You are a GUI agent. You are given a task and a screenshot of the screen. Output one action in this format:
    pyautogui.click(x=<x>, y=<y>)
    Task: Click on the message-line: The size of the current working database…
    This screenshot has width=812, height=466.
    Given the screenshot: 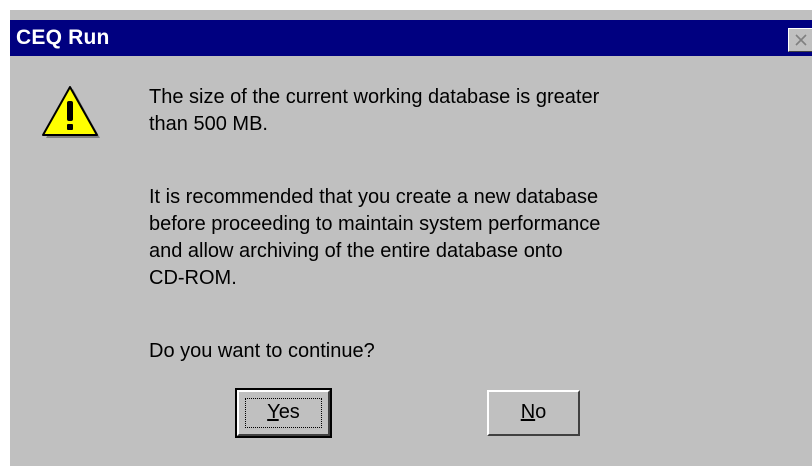 What is the action you would take?
    pyautogui.click(x=374, y=97)
    